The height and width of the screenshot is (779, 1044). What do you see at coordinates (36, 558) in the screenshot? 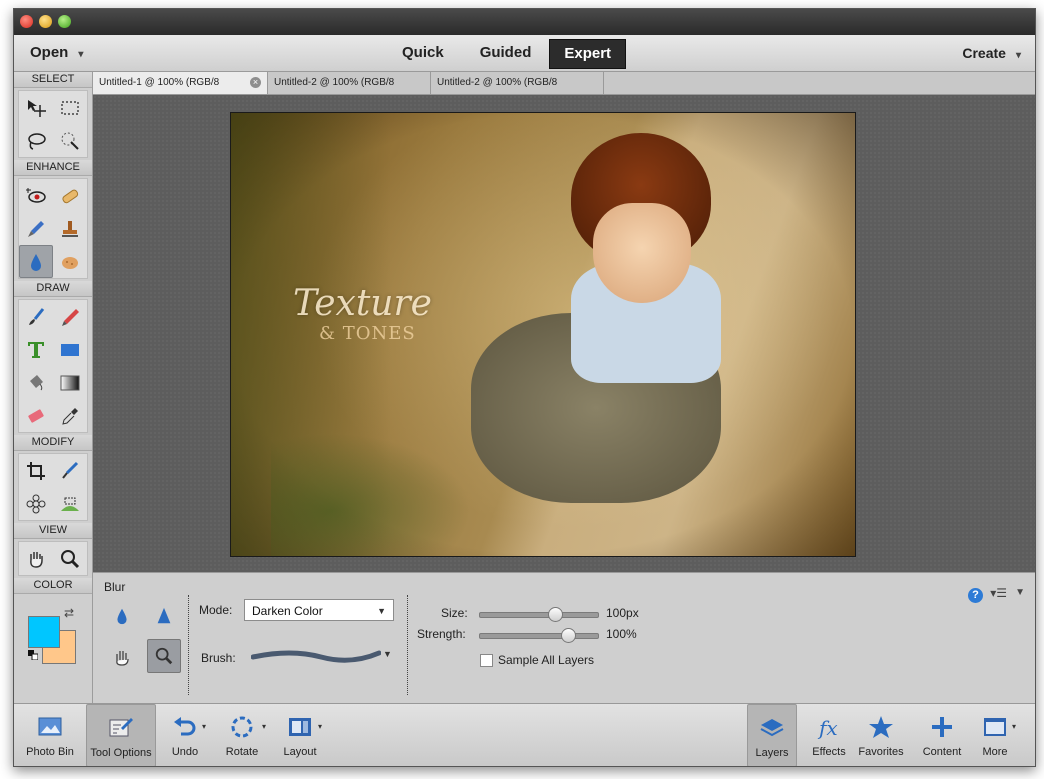
I see `hand-tool-icon` at bounding box center [36, 558].